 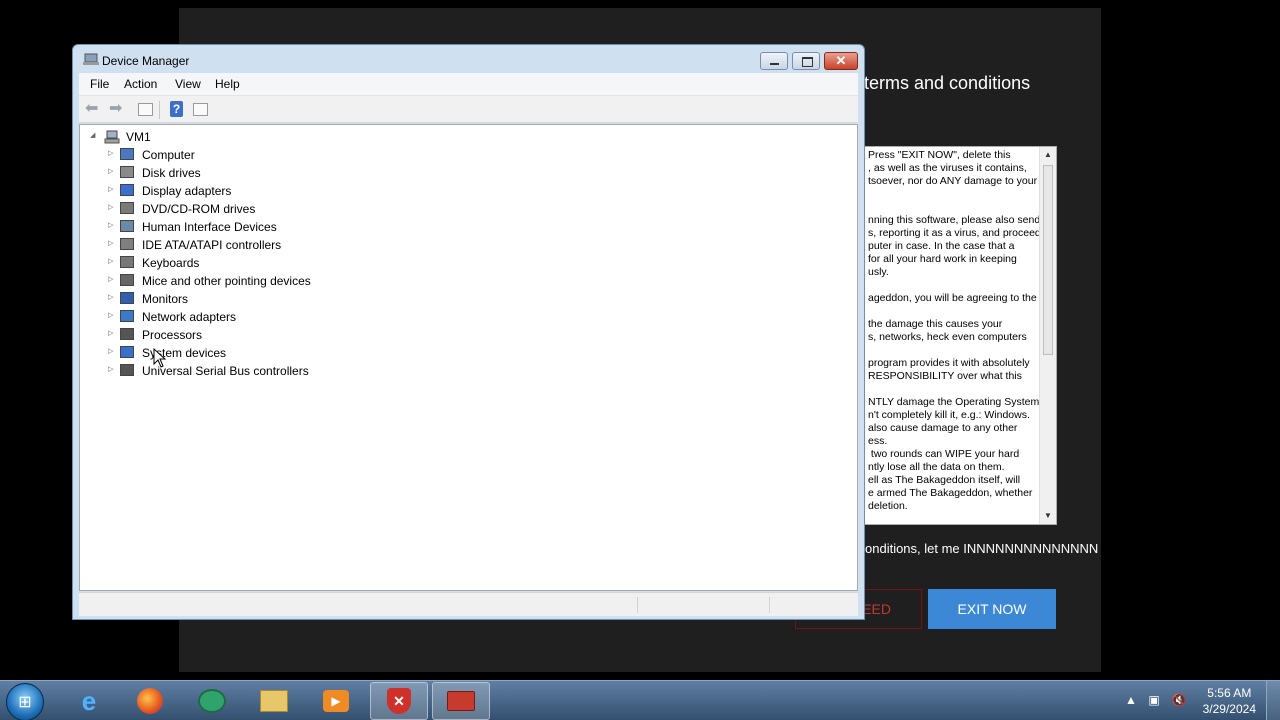 I want to click on tree-item-label: Computer, so click(x=168, y=155).